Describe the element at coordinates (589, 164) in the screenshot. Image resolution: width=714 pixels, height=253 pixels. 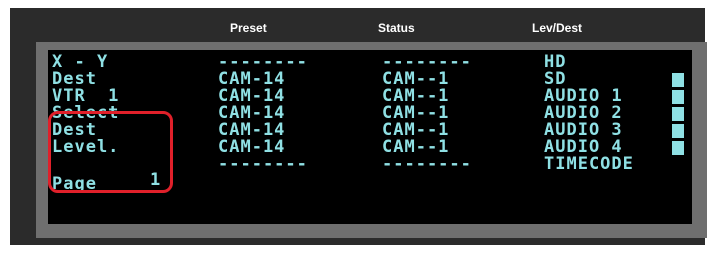
I see `level-name: TIMECODE` at that location.